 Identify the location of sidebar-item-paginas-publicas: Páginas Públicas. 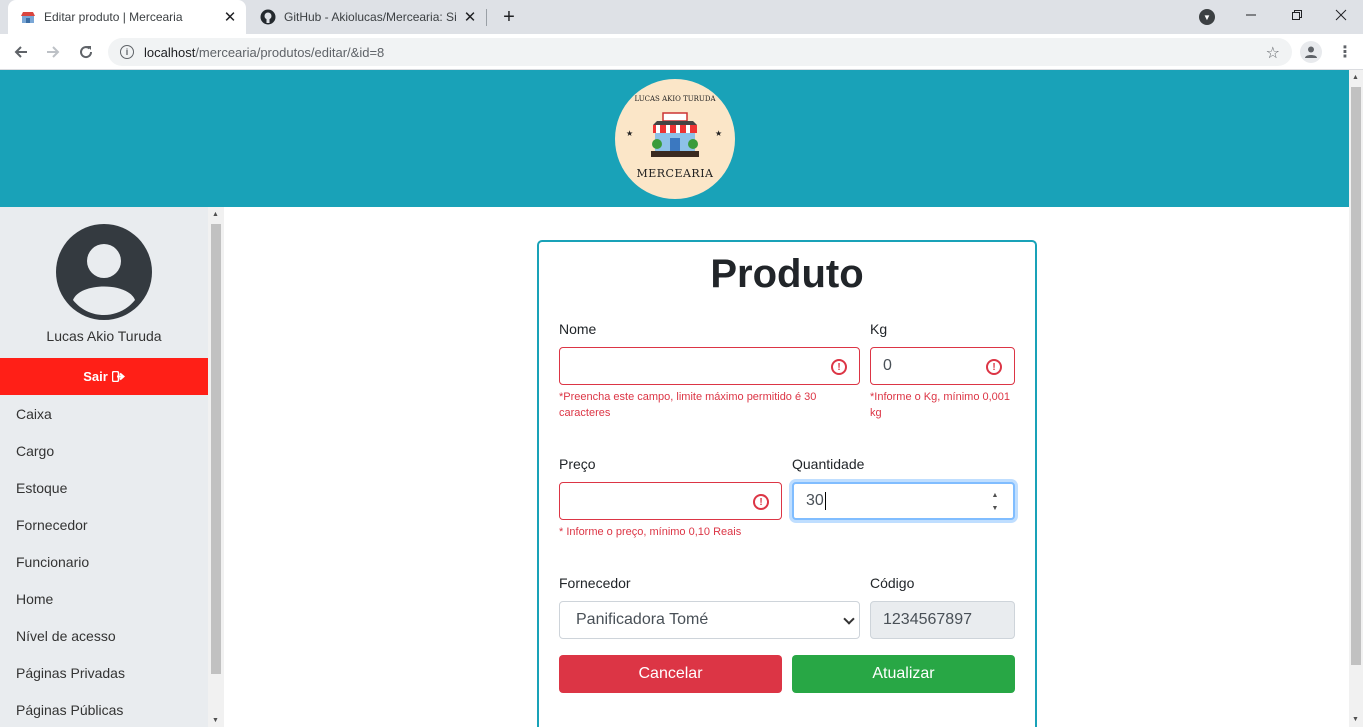
(69, 710).